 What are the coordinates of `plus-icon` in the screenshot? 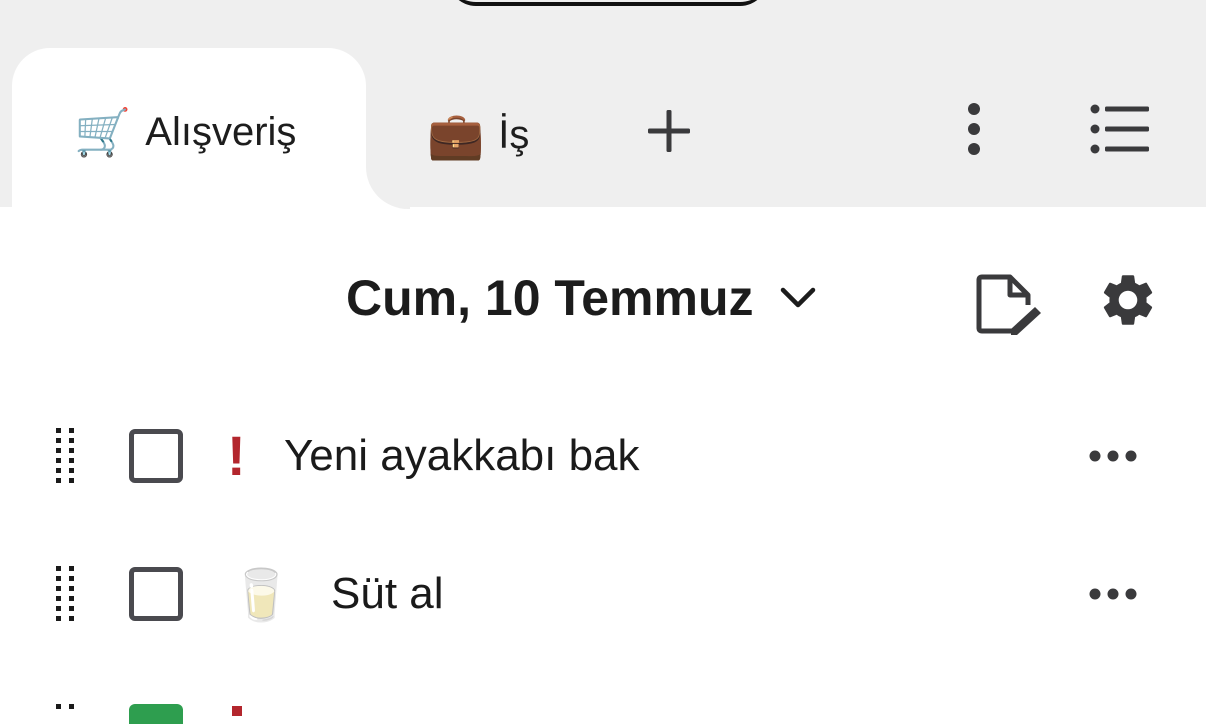 It's located at (669, 131).